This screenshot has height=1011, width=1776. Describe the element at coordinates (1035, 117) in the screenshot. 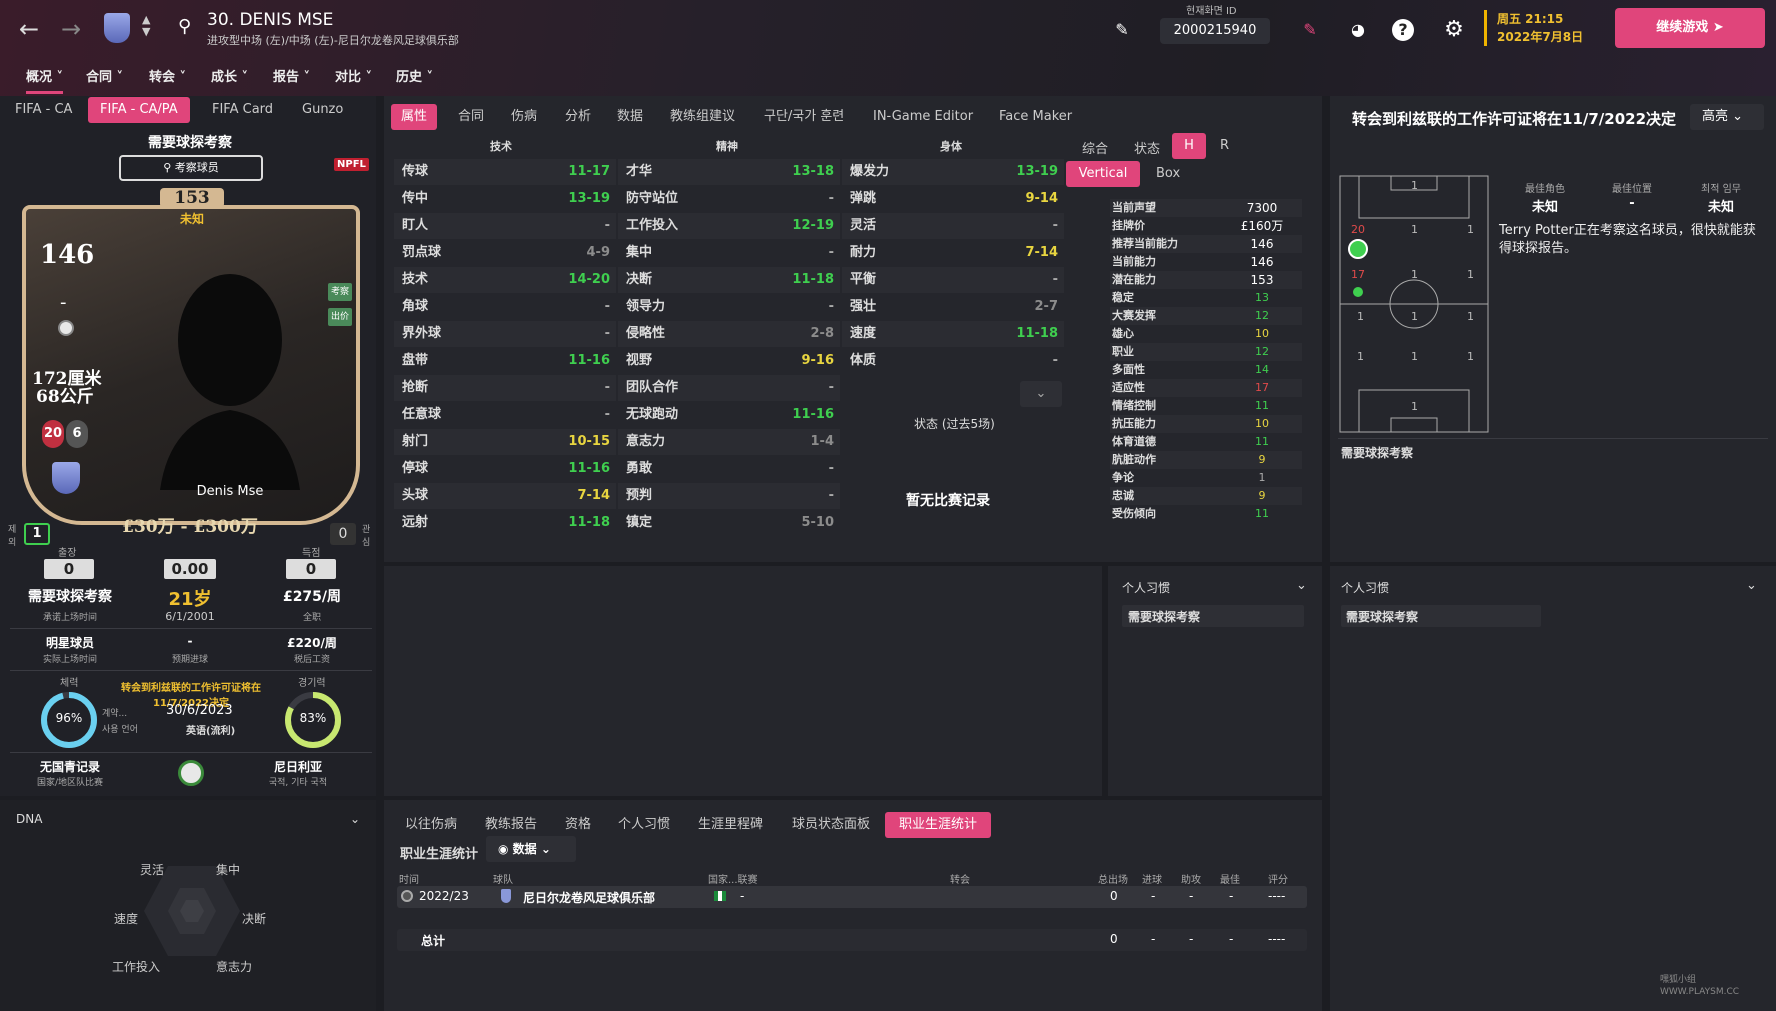

I see `tab-face-maker: Face Maker` at that location.